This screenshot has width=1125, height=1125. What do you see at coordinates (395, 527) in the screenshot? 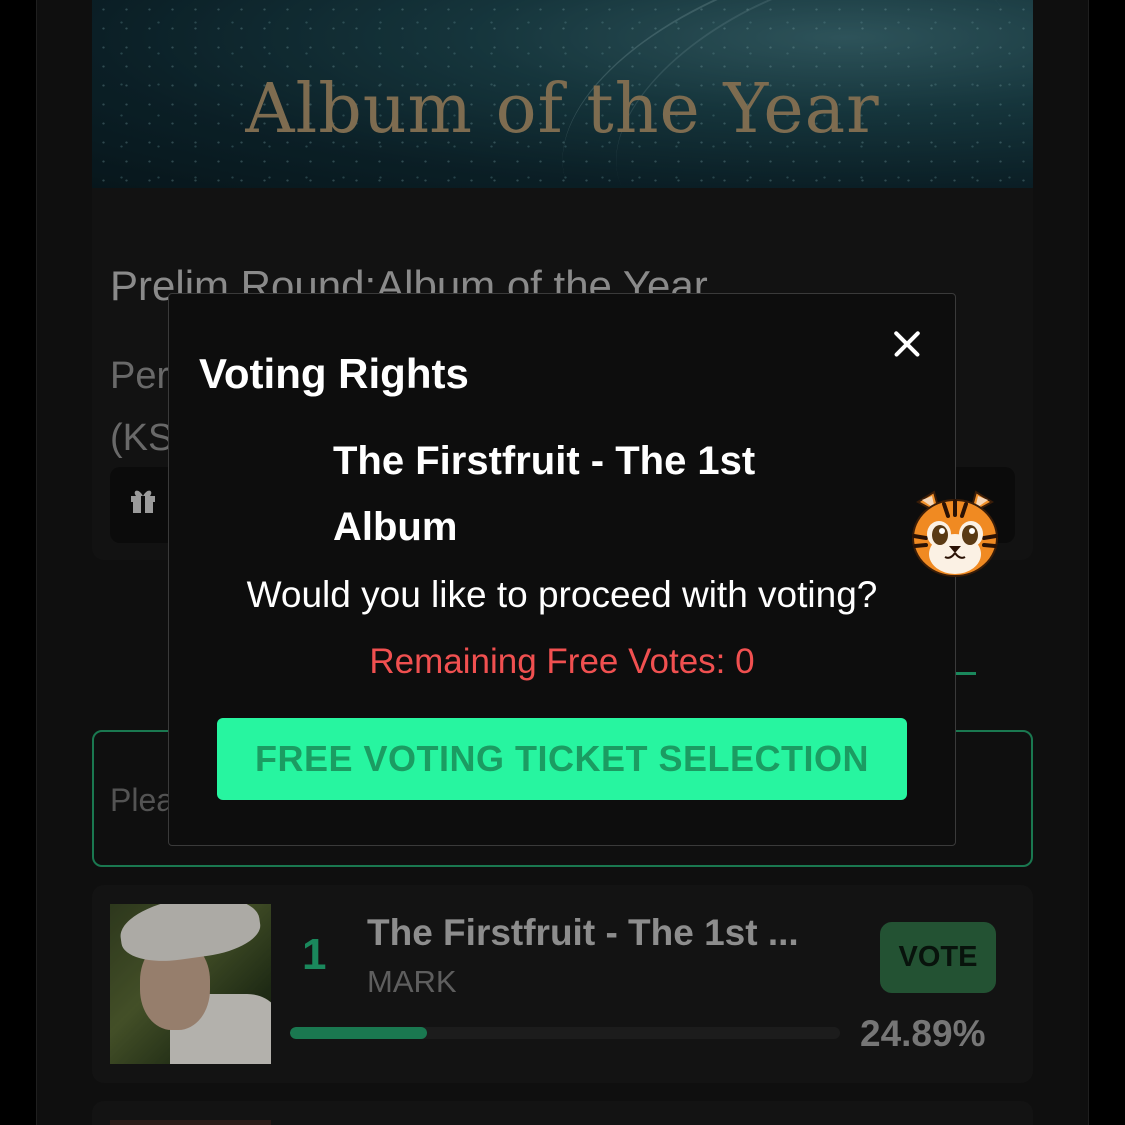
I see `album-line: Album` at bounding box center [395, 527].